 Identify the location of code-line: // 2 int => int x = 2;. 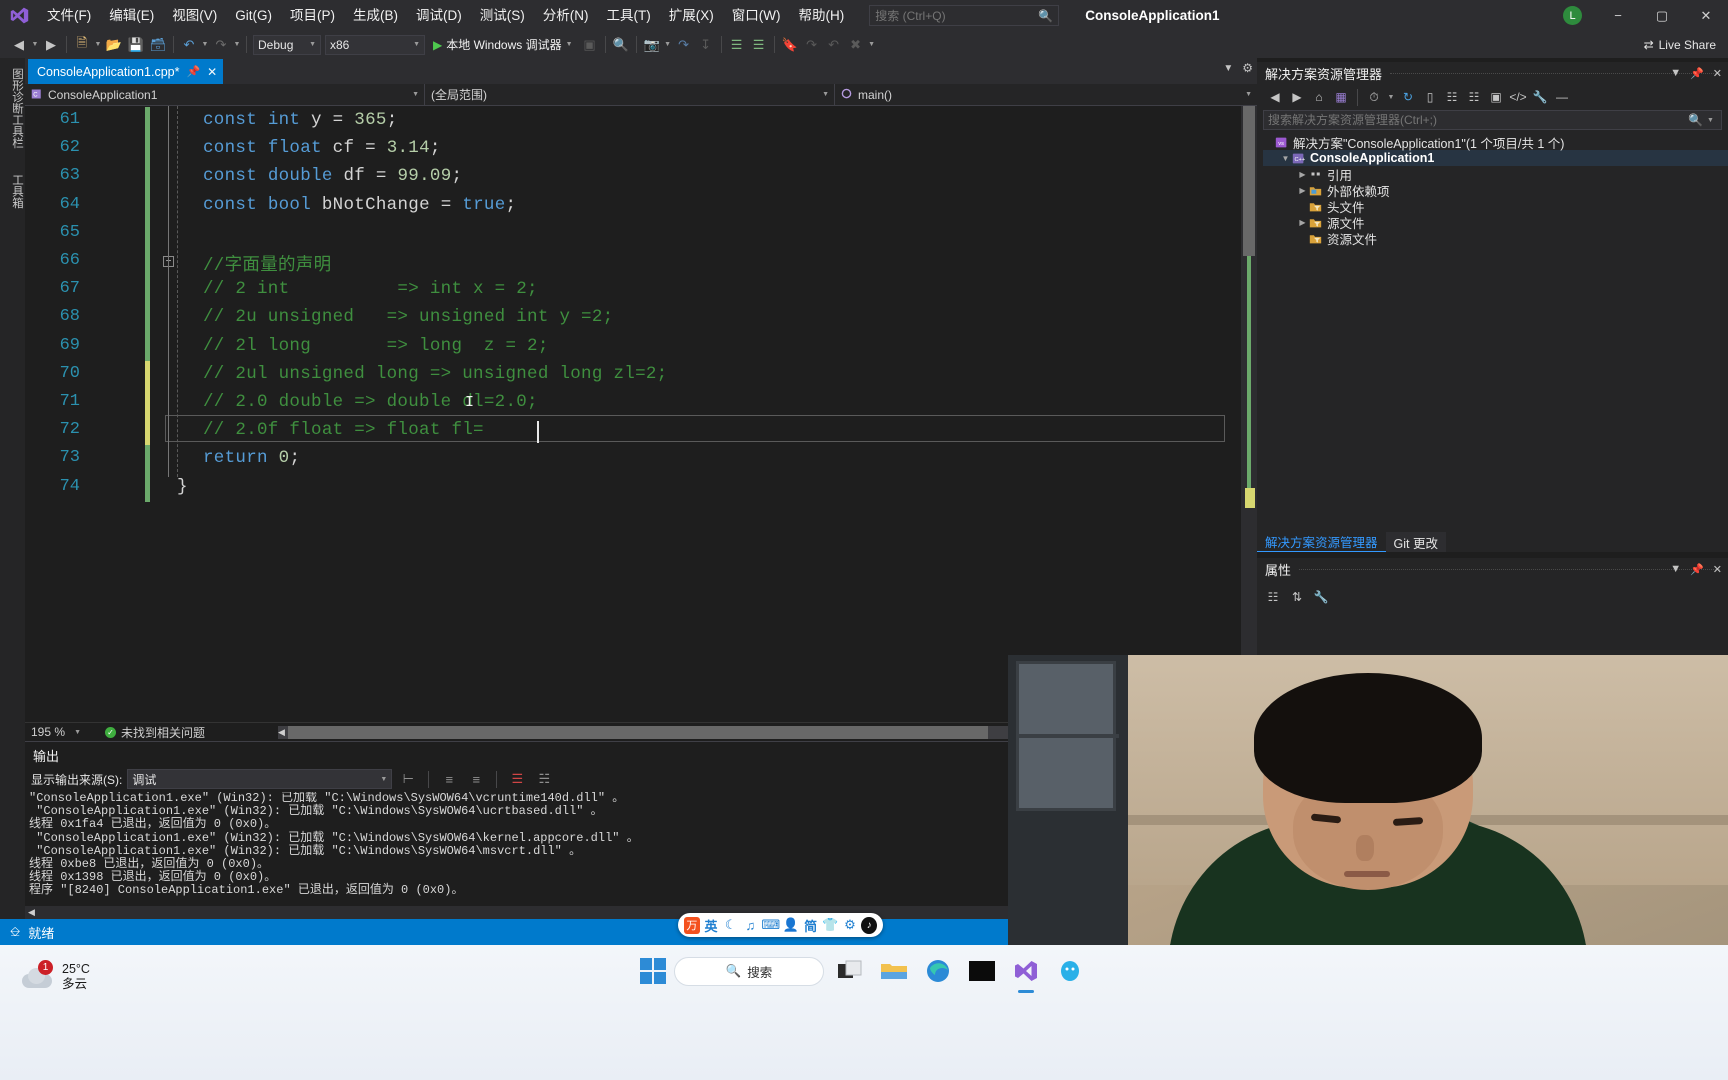
(370, 289).